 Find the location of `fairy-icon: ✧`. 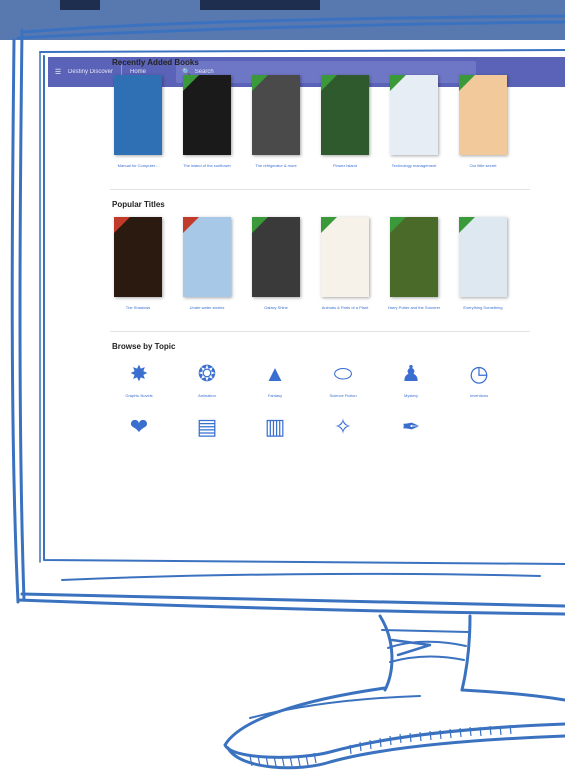

fairy-icon: ✧ is located at coordinates (343, 426).